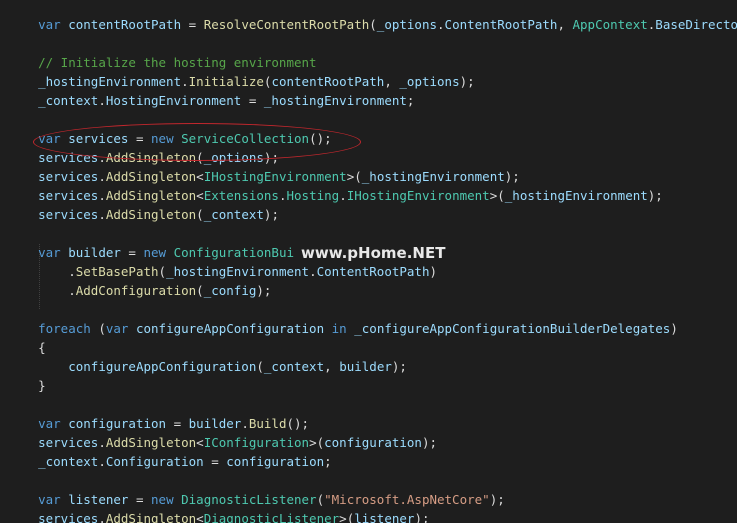 The width and height of the screenshot is (737, 523). I want to click on code-token: configuration, so click(373, 442).